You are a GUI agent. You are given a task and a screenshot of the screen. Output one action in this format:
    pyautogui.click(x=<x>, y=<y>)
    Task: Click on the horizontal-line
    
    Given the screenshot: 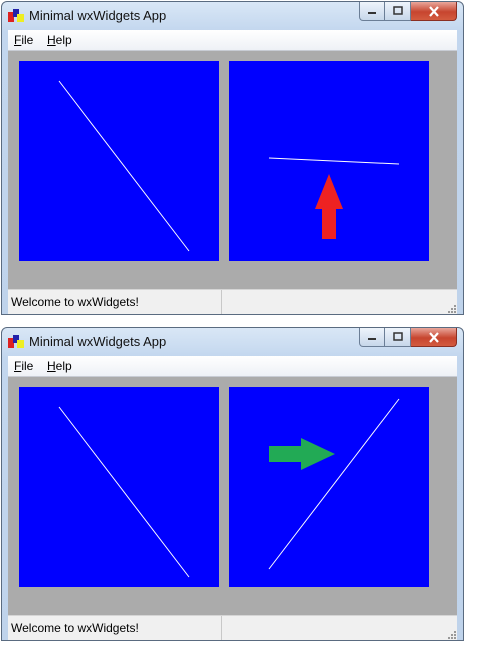 What is the action you would take?
    pyautogui.click(x=334, y=161)
    